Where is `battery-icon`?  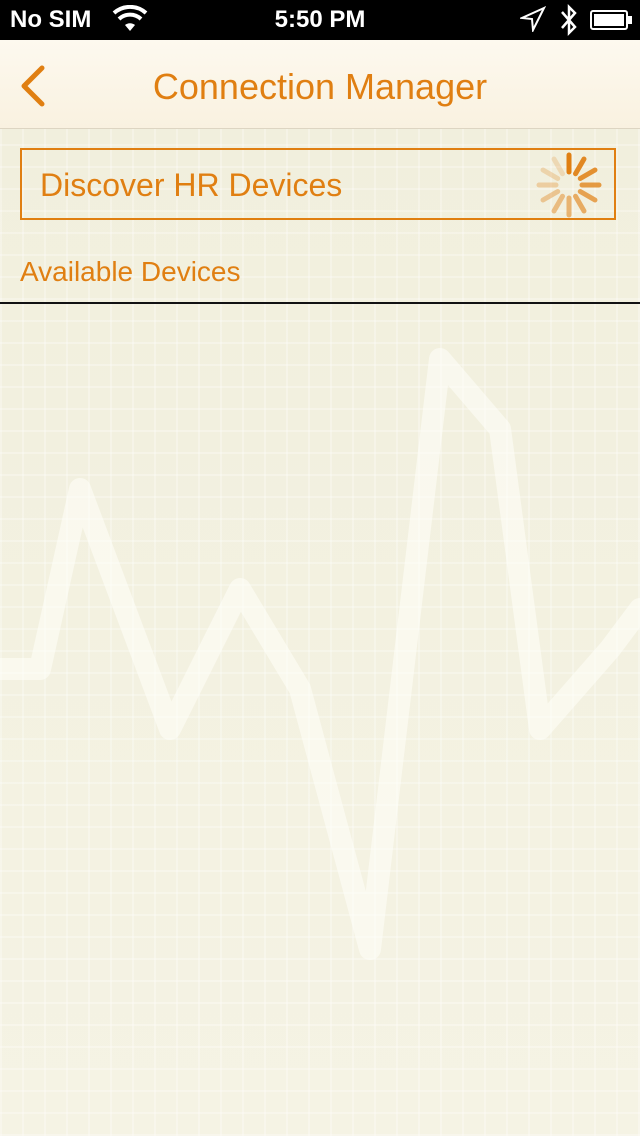
battery-icon is located at coordinates (611, 20).